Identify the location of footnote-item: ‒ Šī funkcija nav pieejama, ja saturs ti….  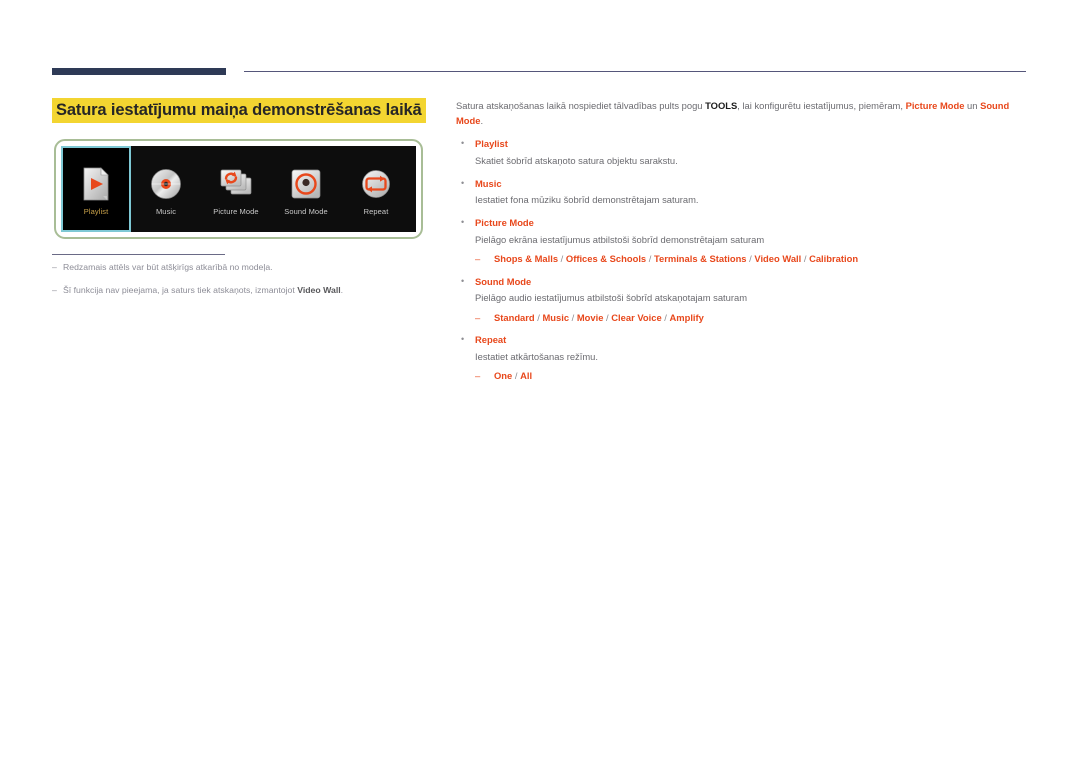
(252, 291).